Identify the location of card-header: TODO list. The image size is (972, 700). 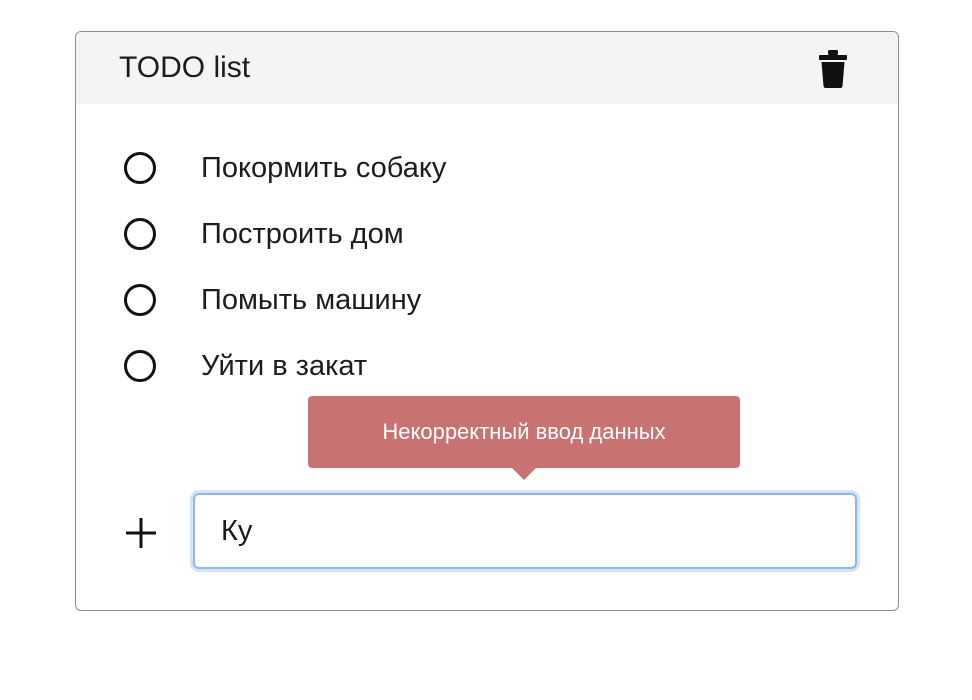
(487, 68).